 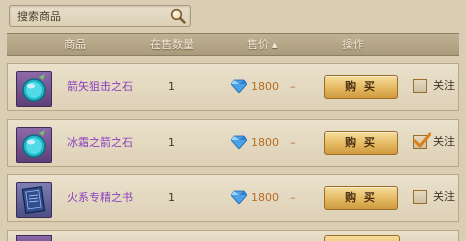 What do you see at coordinates (100, 143) in the screenshot?
I see `item-name: 冰霜之箭之石` at bounding box center [100, 143].